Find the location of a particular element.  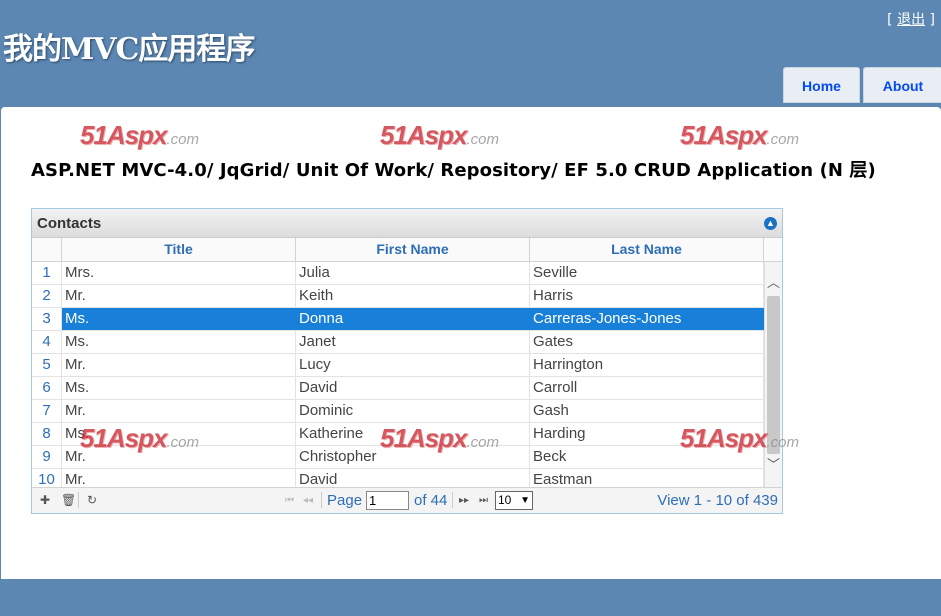

delete-icon: 🗑 is located at coordinates (68, 500).